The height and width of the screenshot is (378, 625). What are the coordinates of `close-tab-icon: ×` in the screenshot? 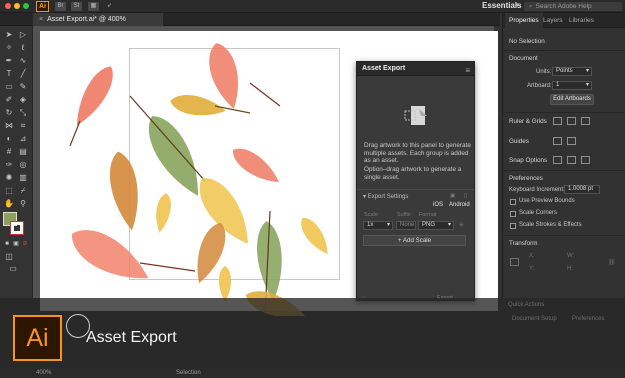 It's located at (41, 19).